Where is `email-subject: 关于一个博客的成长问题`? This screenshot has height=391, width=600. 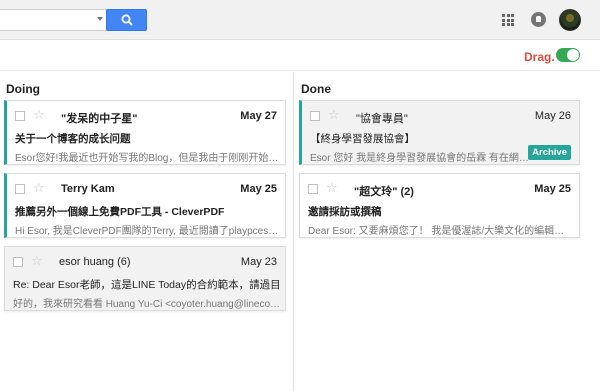 email-subject: 关于一个博客的成长问题 is located at coordinates (73, 139).